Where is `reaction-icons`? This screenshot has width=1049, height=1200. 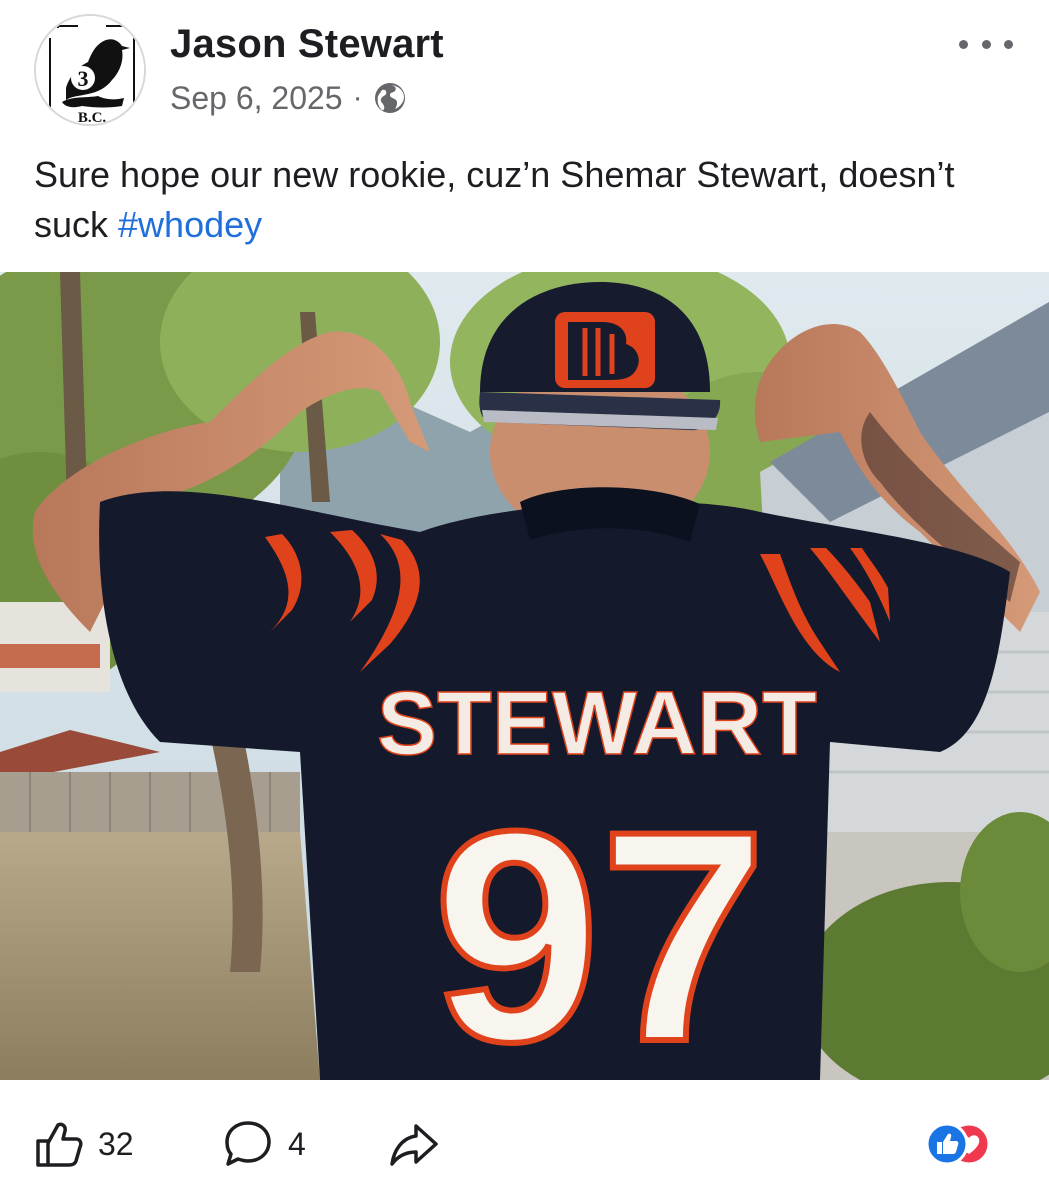
reaction-icons is located at coordinates (958, 1144).